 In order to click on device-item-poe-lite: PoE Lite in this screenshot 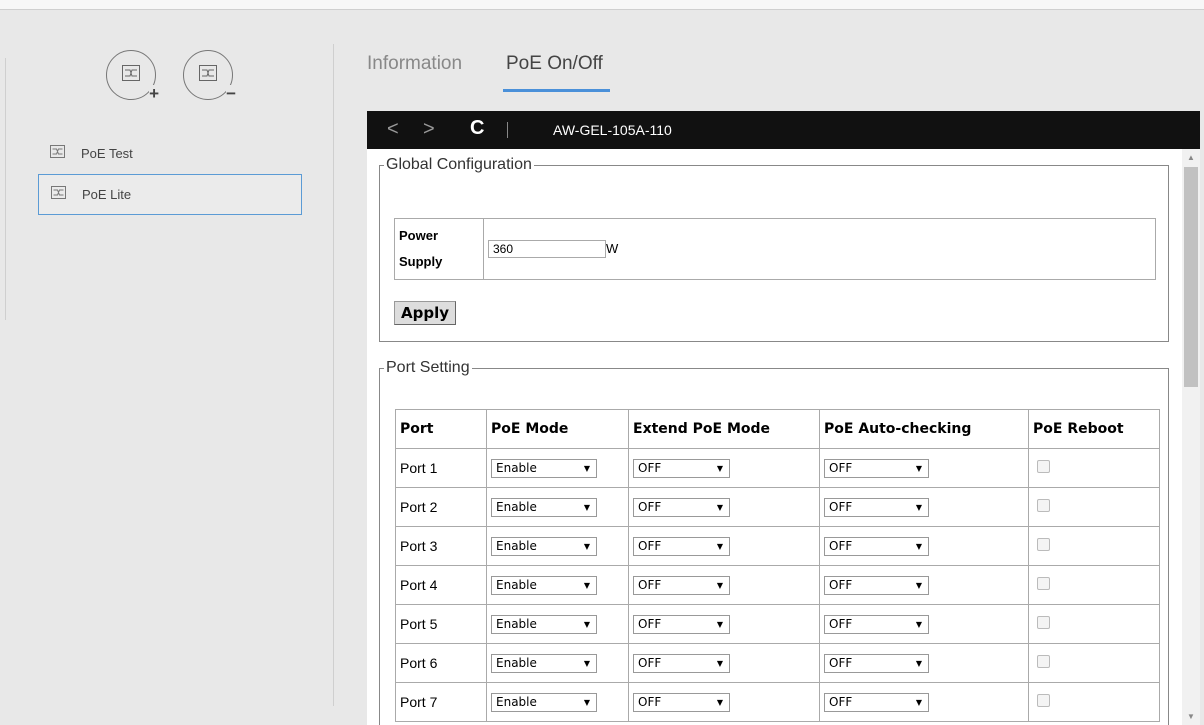, I will do `click(170, 194)`.